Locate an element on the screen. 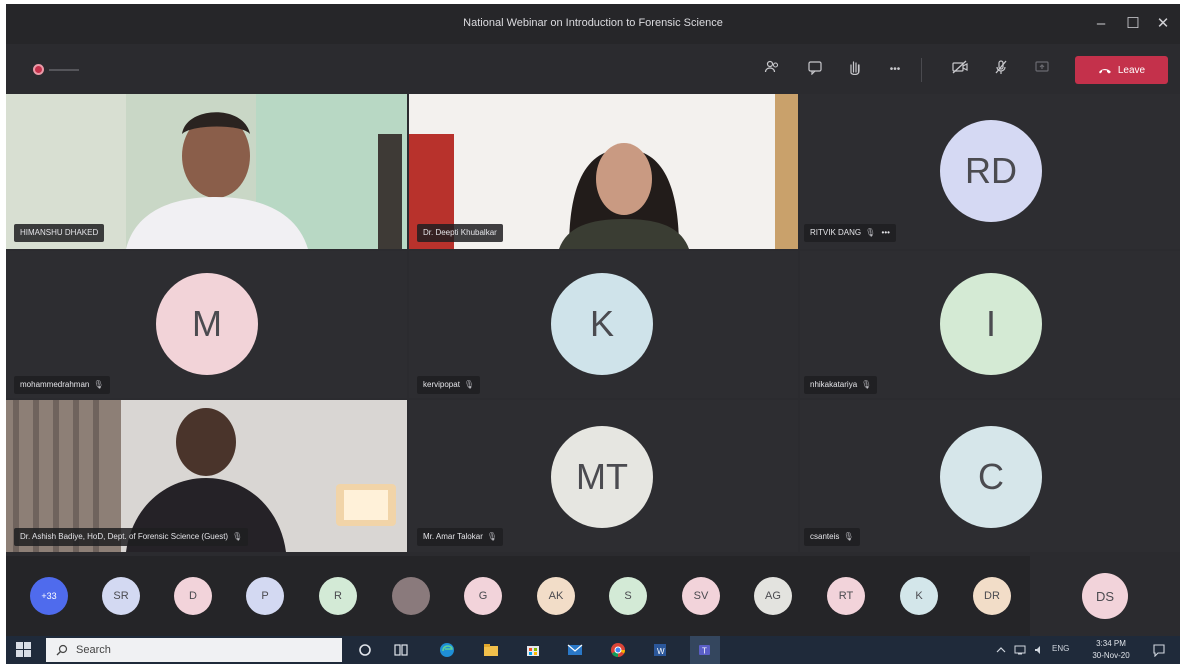 This screenshot has height=668, width=1185. share-screen-icon is located at coordinates (1042, 66).